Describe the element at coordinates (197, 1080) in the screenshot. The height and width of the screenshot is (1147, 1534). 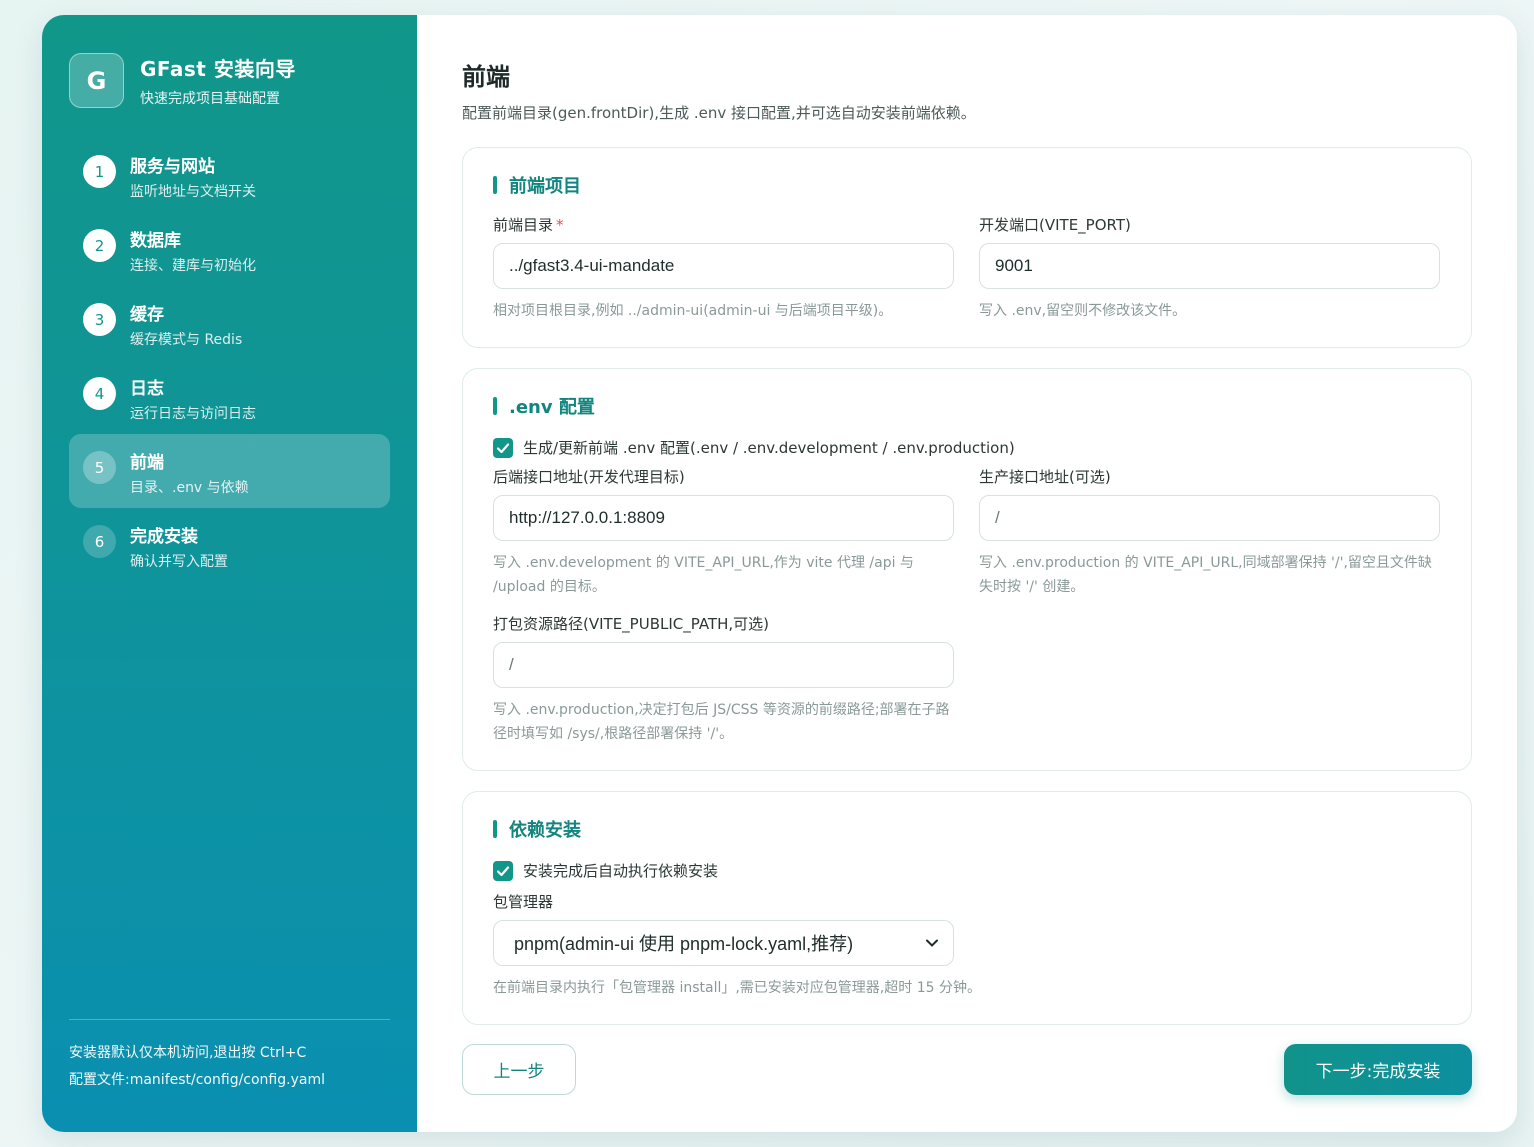
I see `footer-note-config: 配置文件:manifest/config/config.yaml` at that location.